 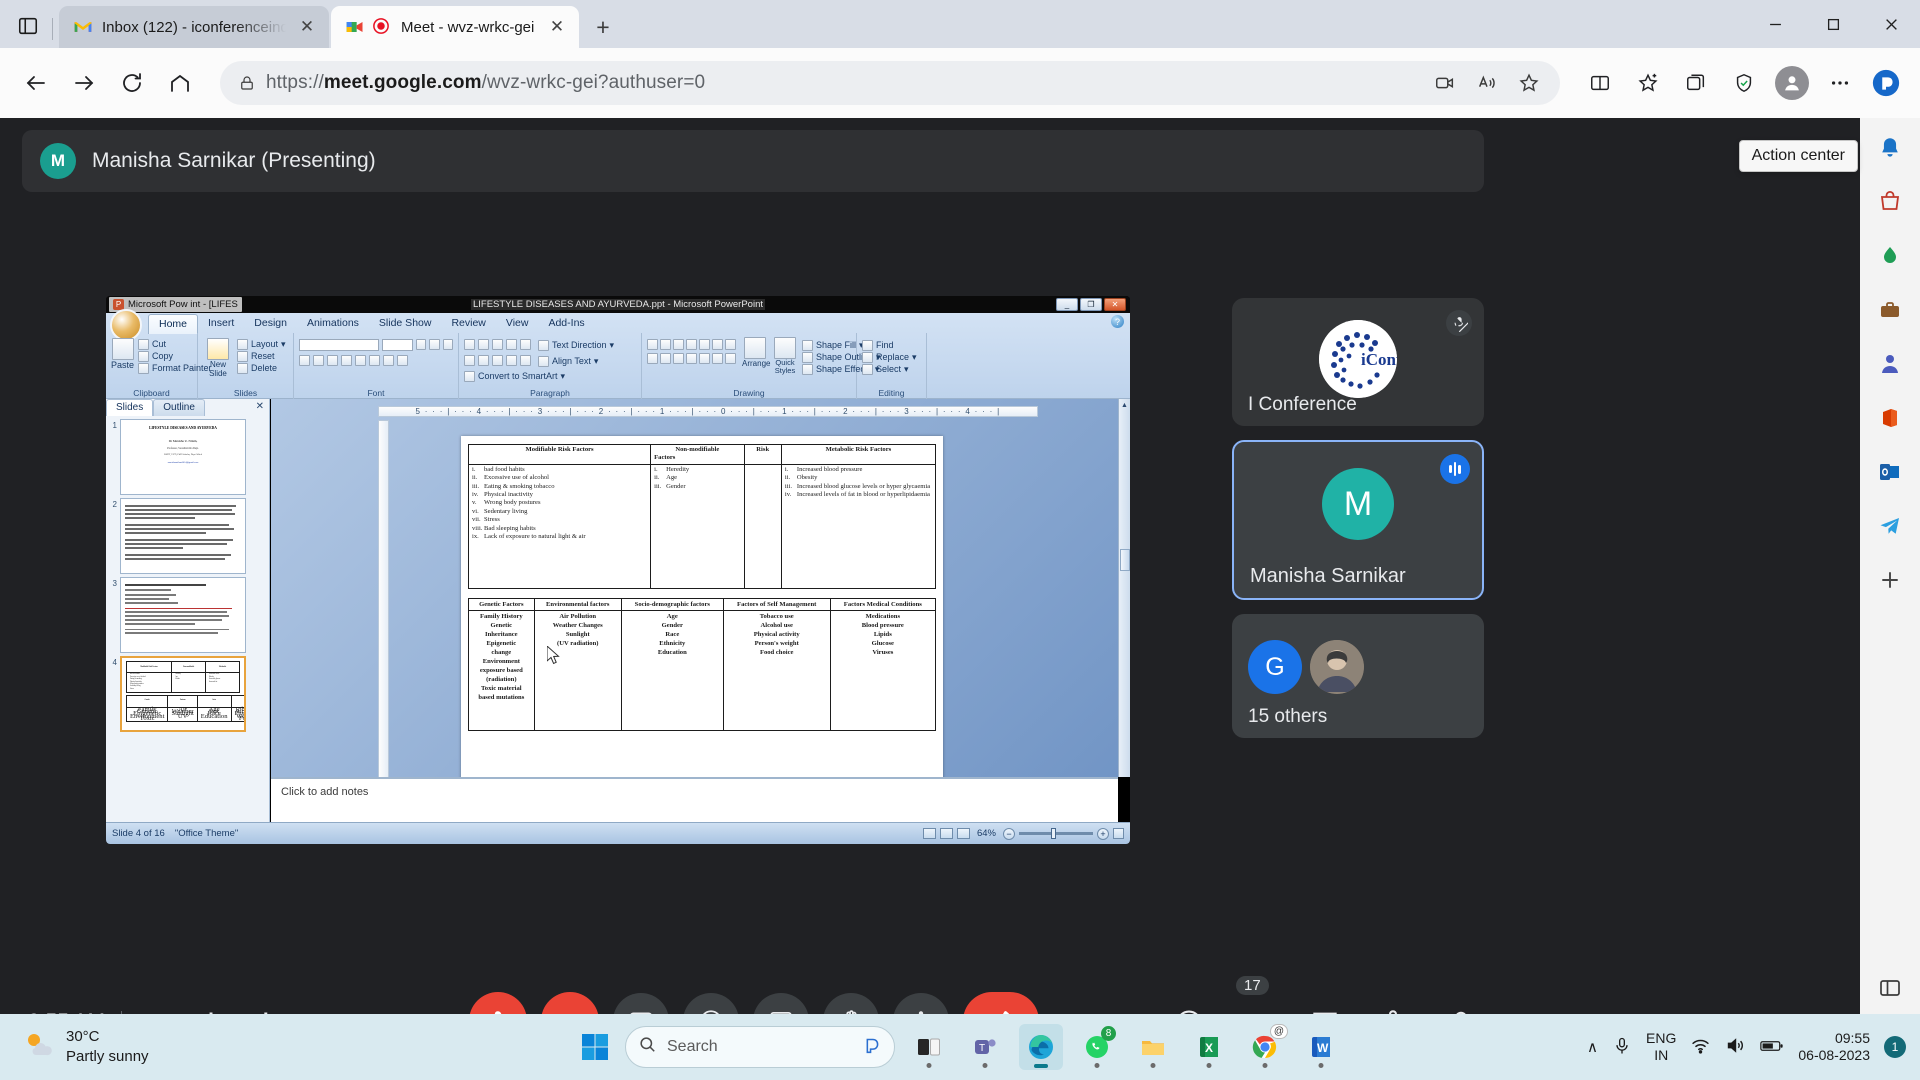 What do you see at coordinates (333, 324) in the screenshot?
I see `ribbon-tab-animations: Animations` at bounding box center [333, 324].